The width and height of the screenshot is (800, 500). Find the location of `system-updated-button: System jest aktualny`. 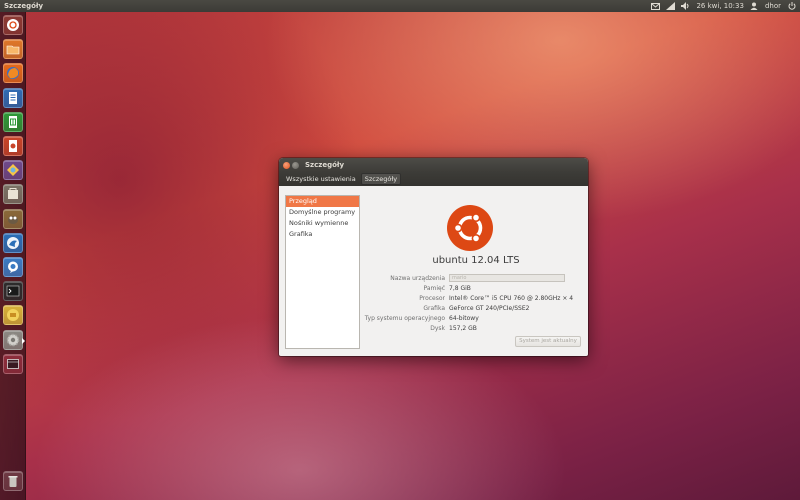

system-updated-button: System jest aktualny is located at coordinates (548, 341).